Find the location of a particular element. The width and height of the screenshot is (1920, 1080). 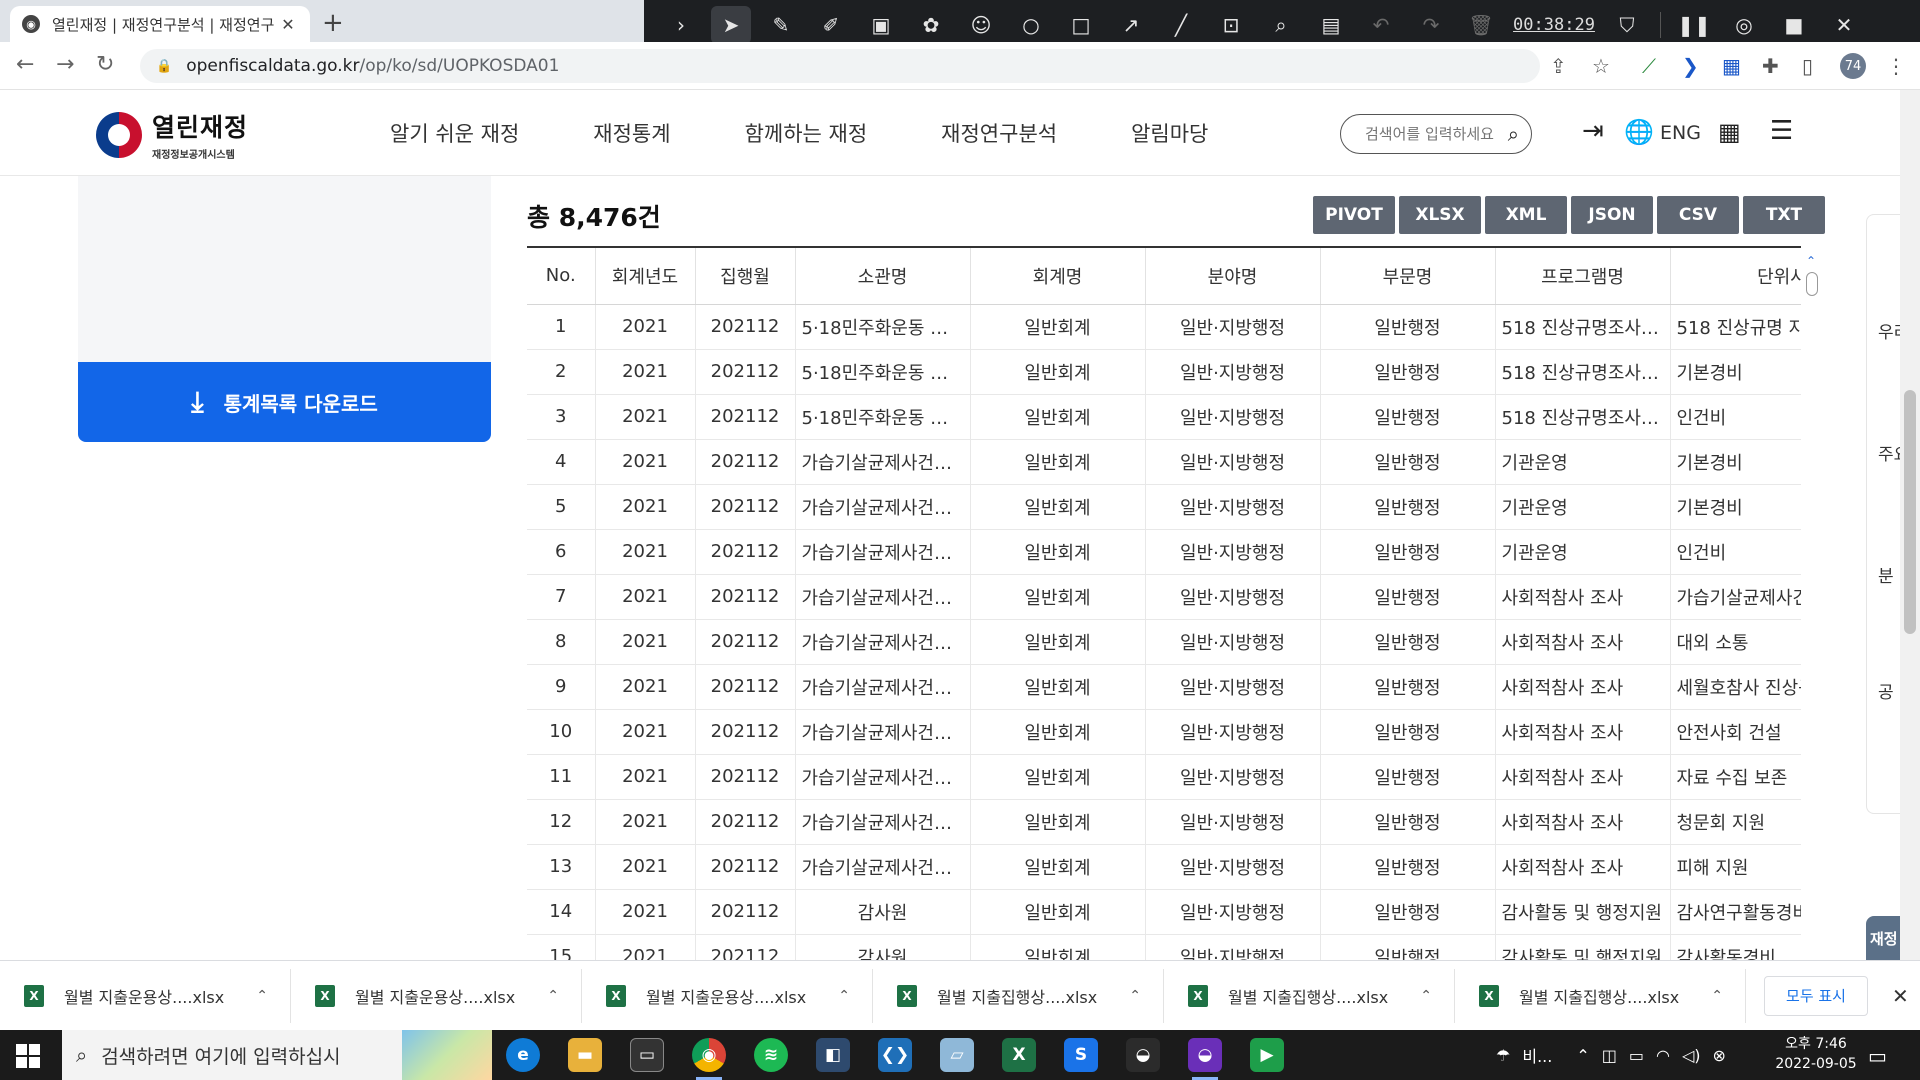

volume-icon: ◁) is located at coordinates (1691, 1055).